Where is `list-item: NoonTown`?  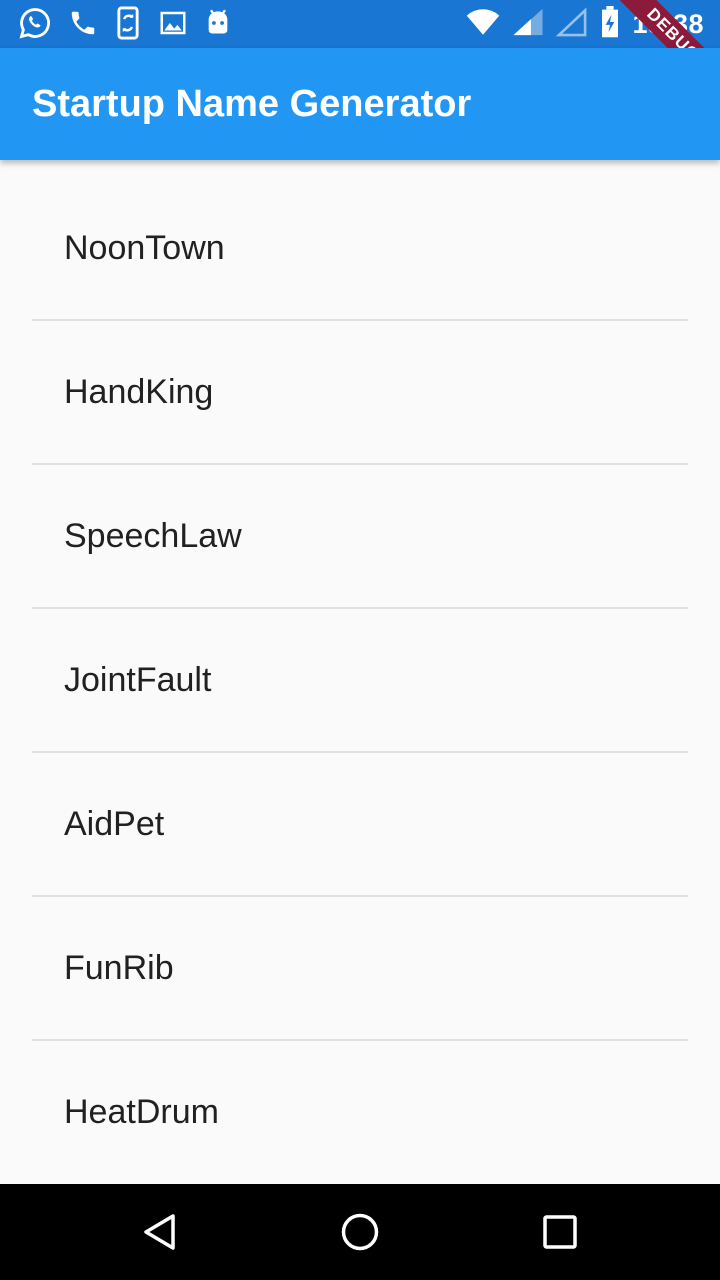
list-item: NoonTown is located at coordinates (360, 232).